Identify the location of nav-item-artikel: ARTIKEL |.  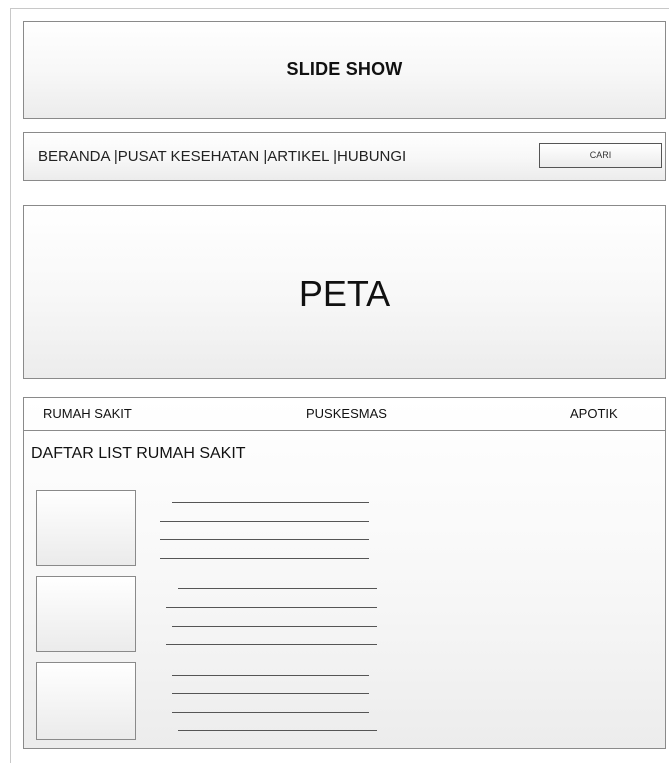
(302, 156).